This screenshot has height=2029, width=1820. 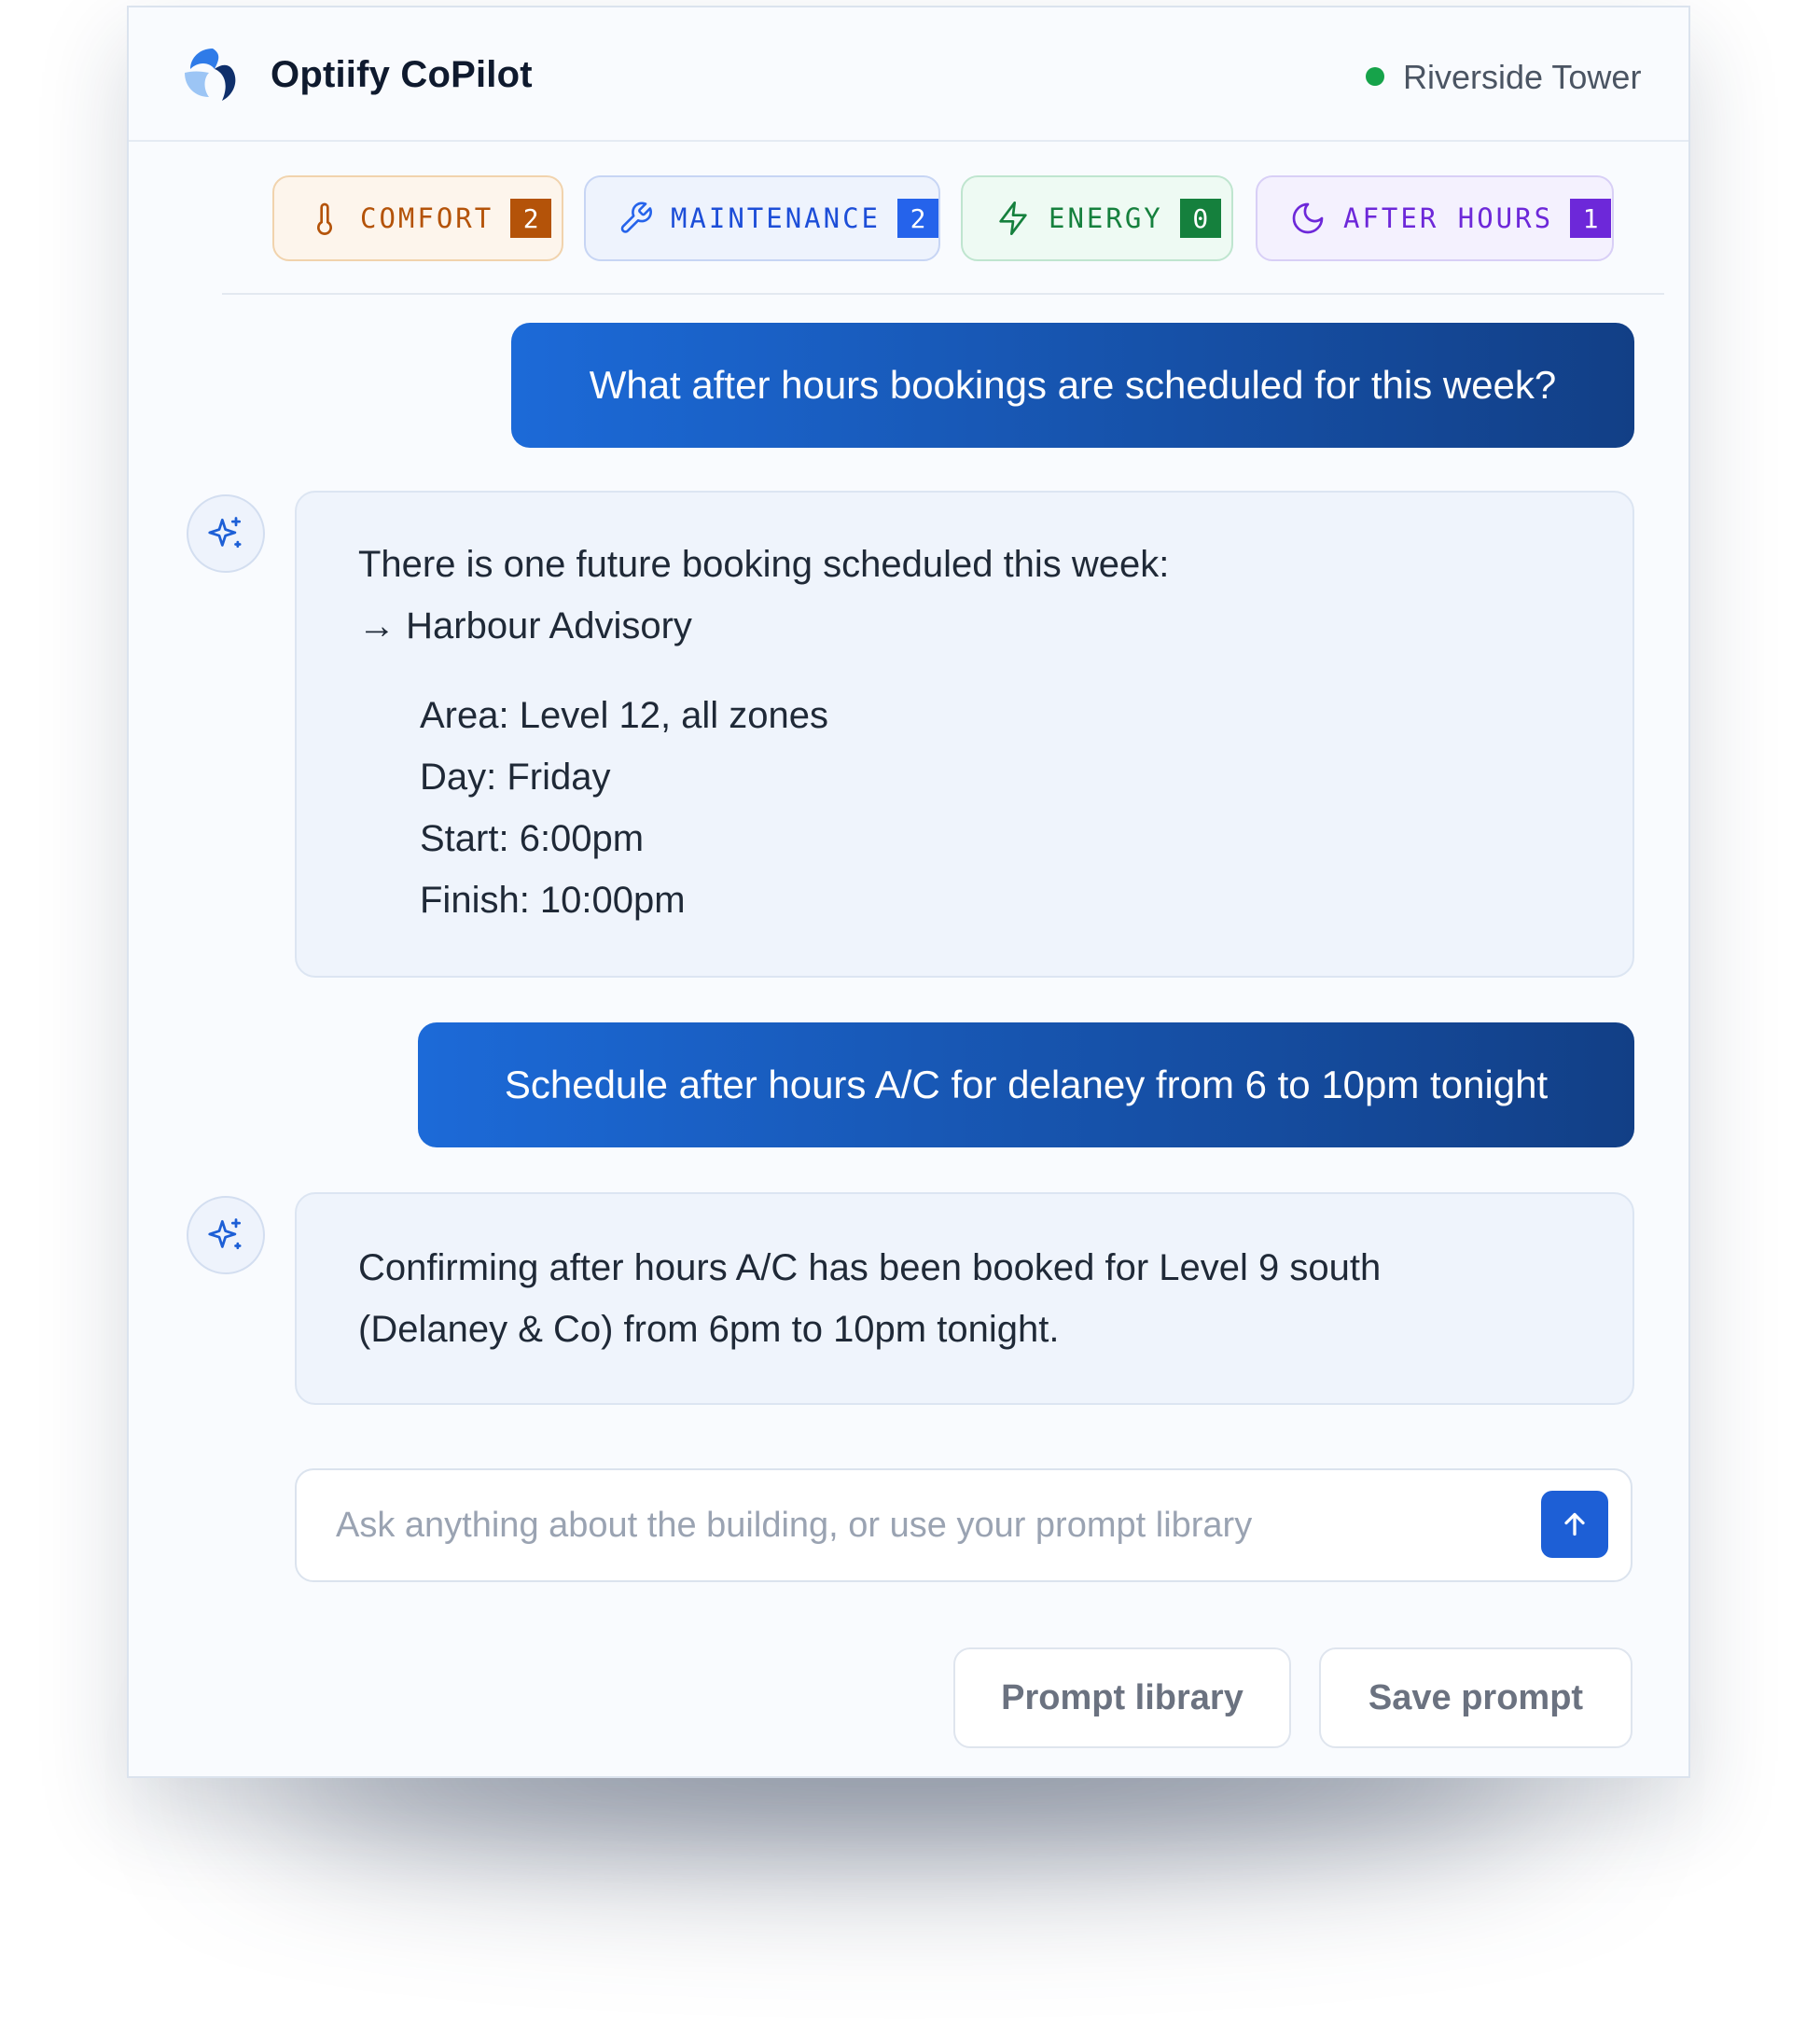 What do you see at coordinates (532, 838) in the screenshot?
I see `booking-start: Start: 6:00pm` at bounding box center [532, 838].